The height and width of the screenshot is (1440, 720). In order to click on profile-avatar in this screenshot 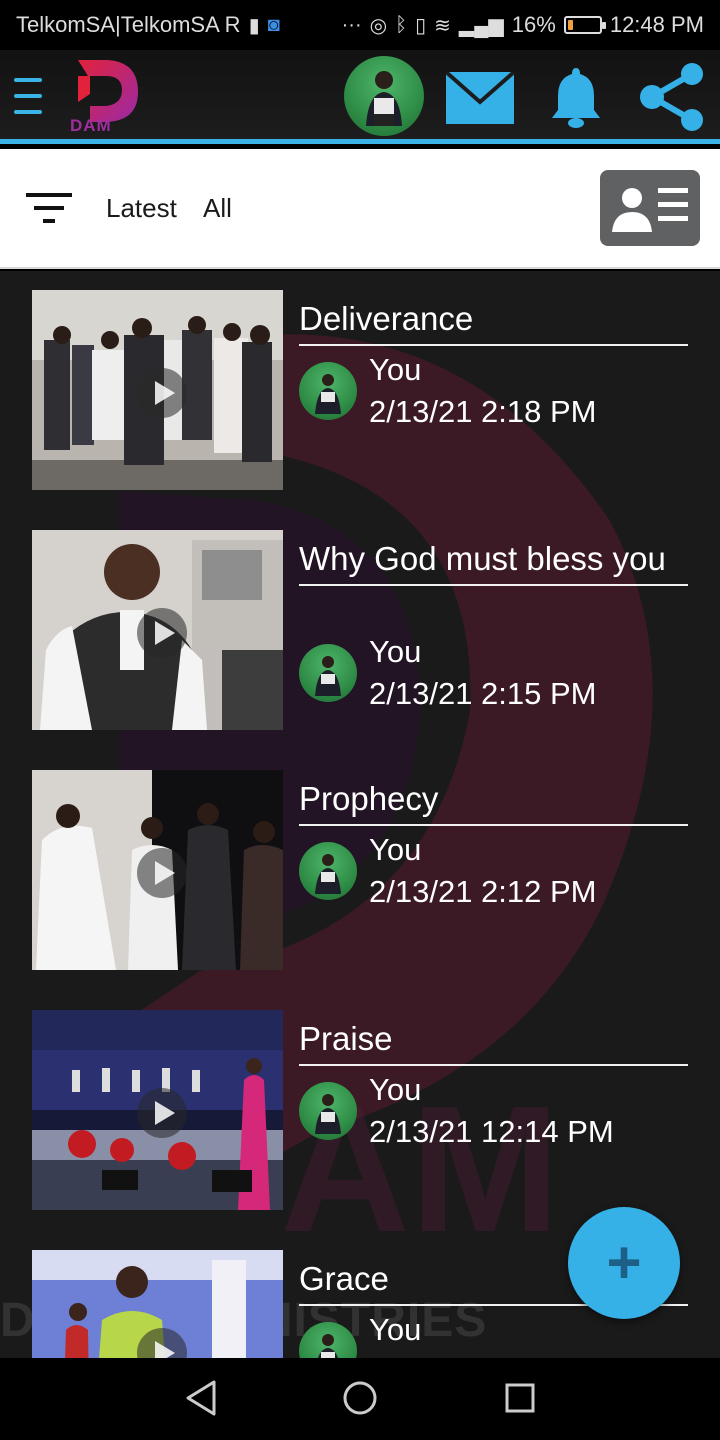, I will do `click(384, 96)`.